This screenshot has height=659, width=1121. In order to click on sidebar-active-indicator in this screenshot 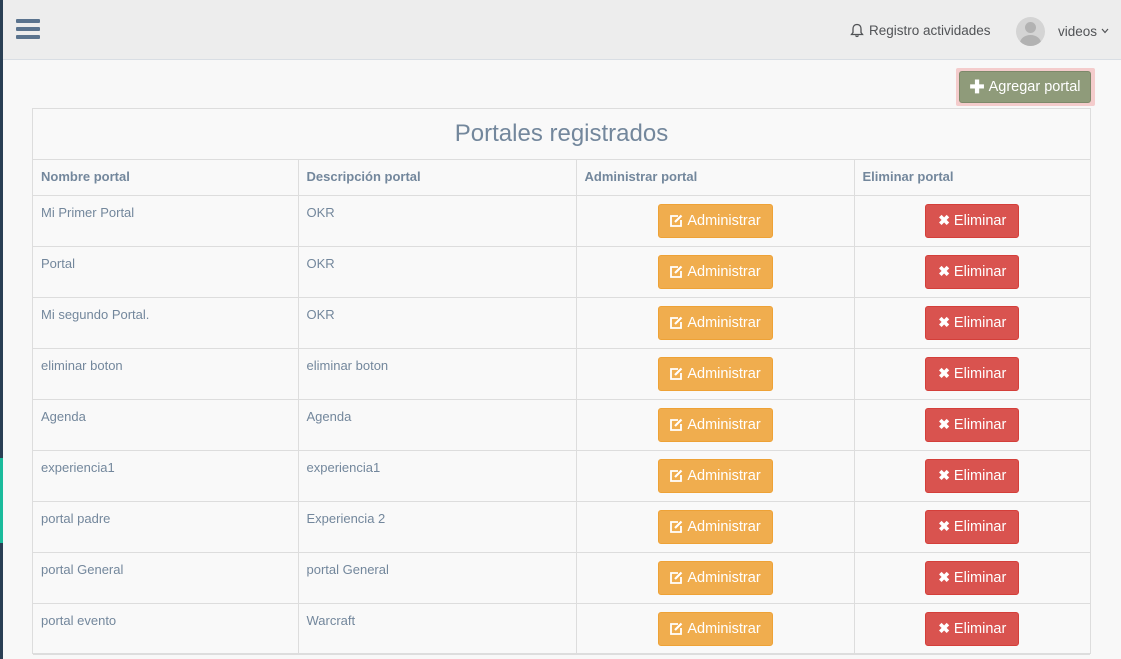, I will do `click(1, 500)`.